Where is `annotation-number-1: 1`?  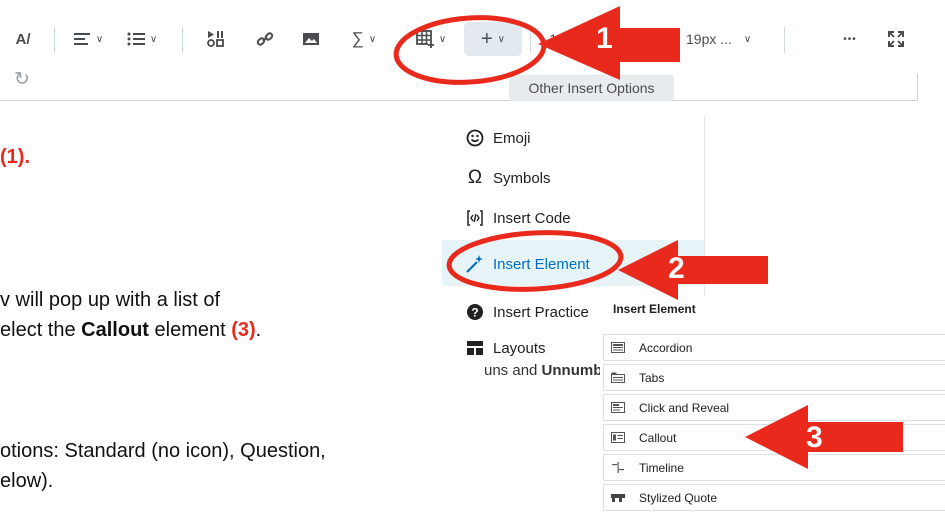
annotation-number-1: 1 is located at coordinates (604, 38).